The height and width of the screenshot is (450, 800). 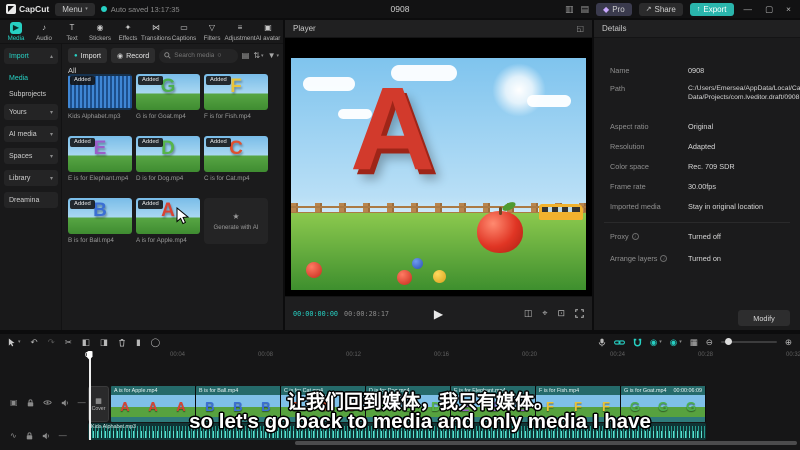 I want to click on maximize-button: ▢, so click(x=769, y=9).